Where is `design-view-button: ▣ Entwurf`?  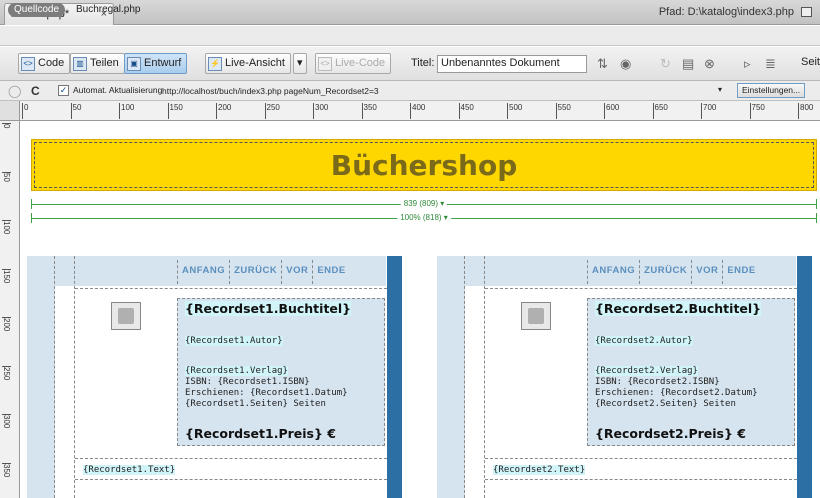 design-view-button: ▣ Entwurf is located at coordinates (156, 63).